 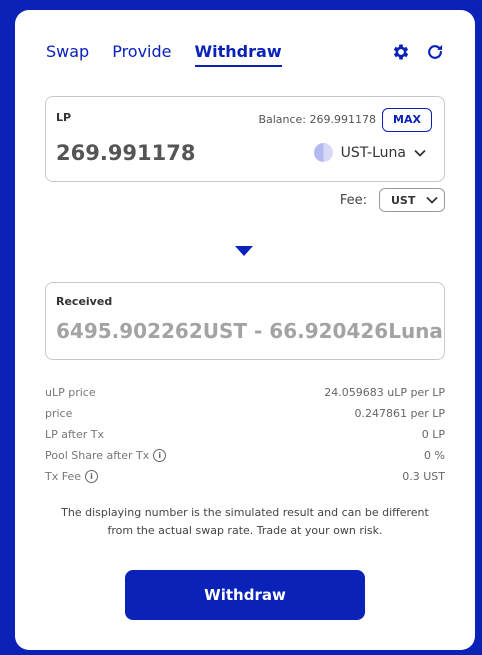 What do you see at coordinates (245, 595) in the screenshot?
I see `withdraw-button: Withdraw` at bounding box center [245, 595].